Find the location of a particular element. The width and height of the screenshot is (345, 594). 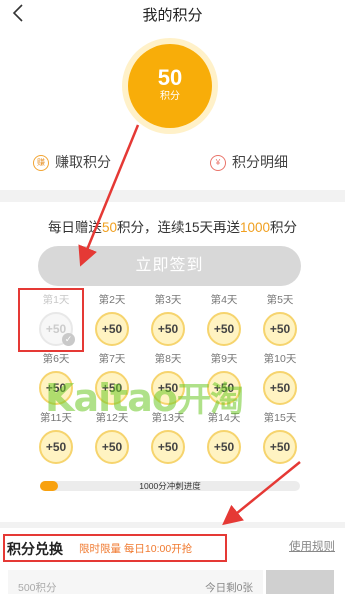

earn-points-link: 赚赚取积分 is located at coordinates (72, 162).